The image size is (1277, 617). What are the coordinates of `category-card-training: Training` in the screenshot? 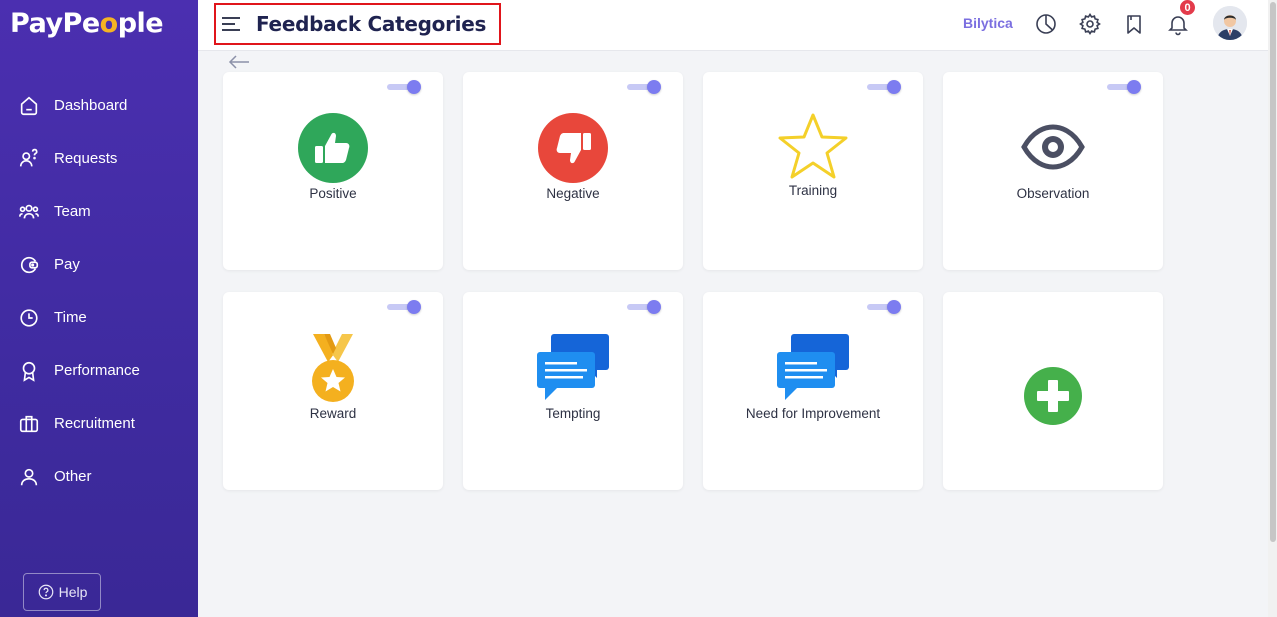 It's located at (813, 171).